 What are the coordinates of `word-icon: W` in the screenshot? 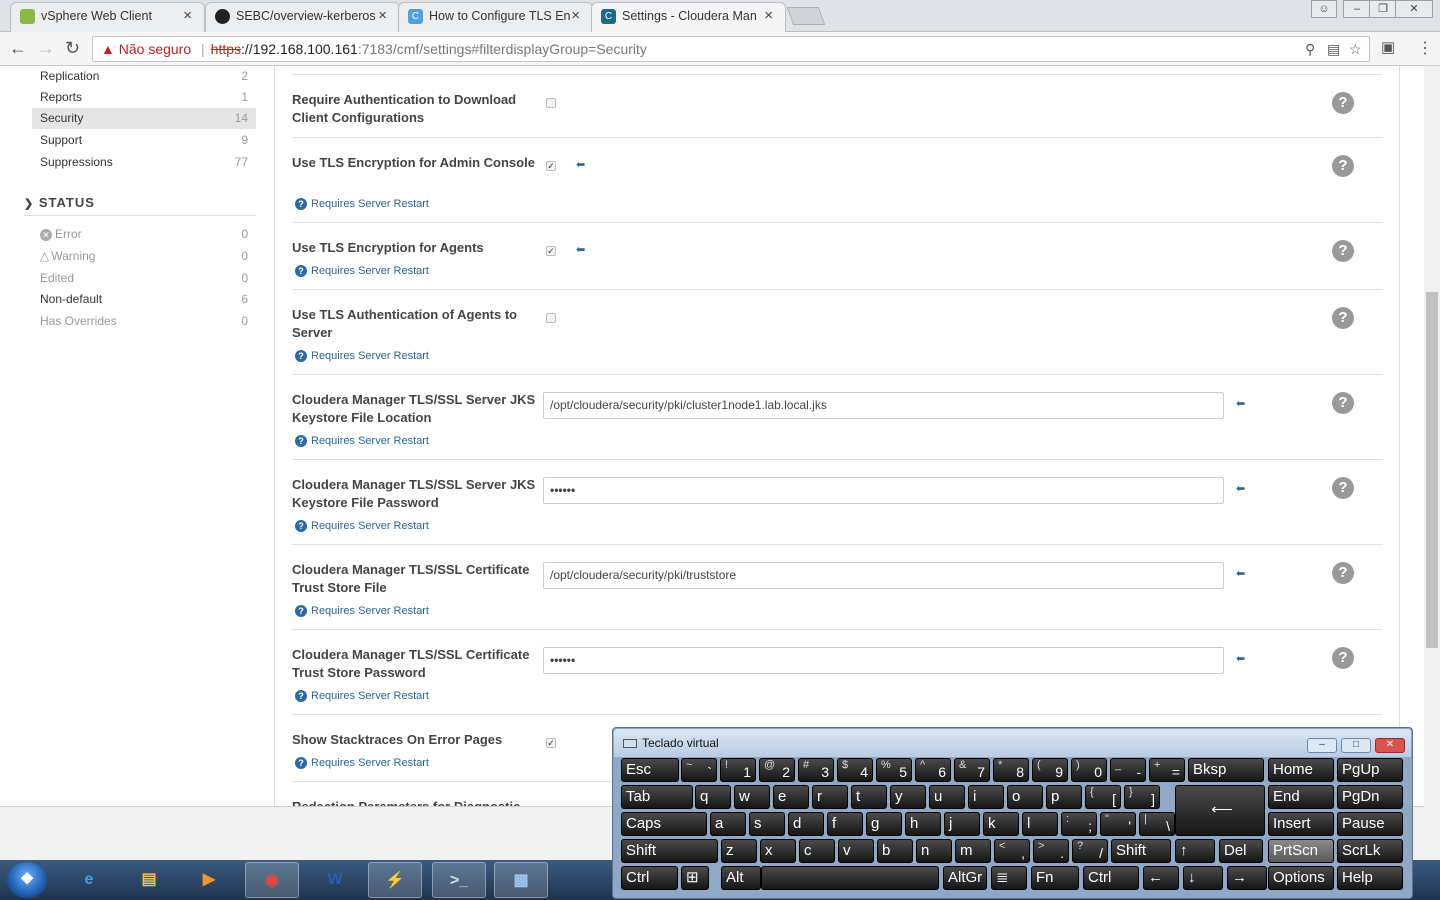 It's located at (335, 880).